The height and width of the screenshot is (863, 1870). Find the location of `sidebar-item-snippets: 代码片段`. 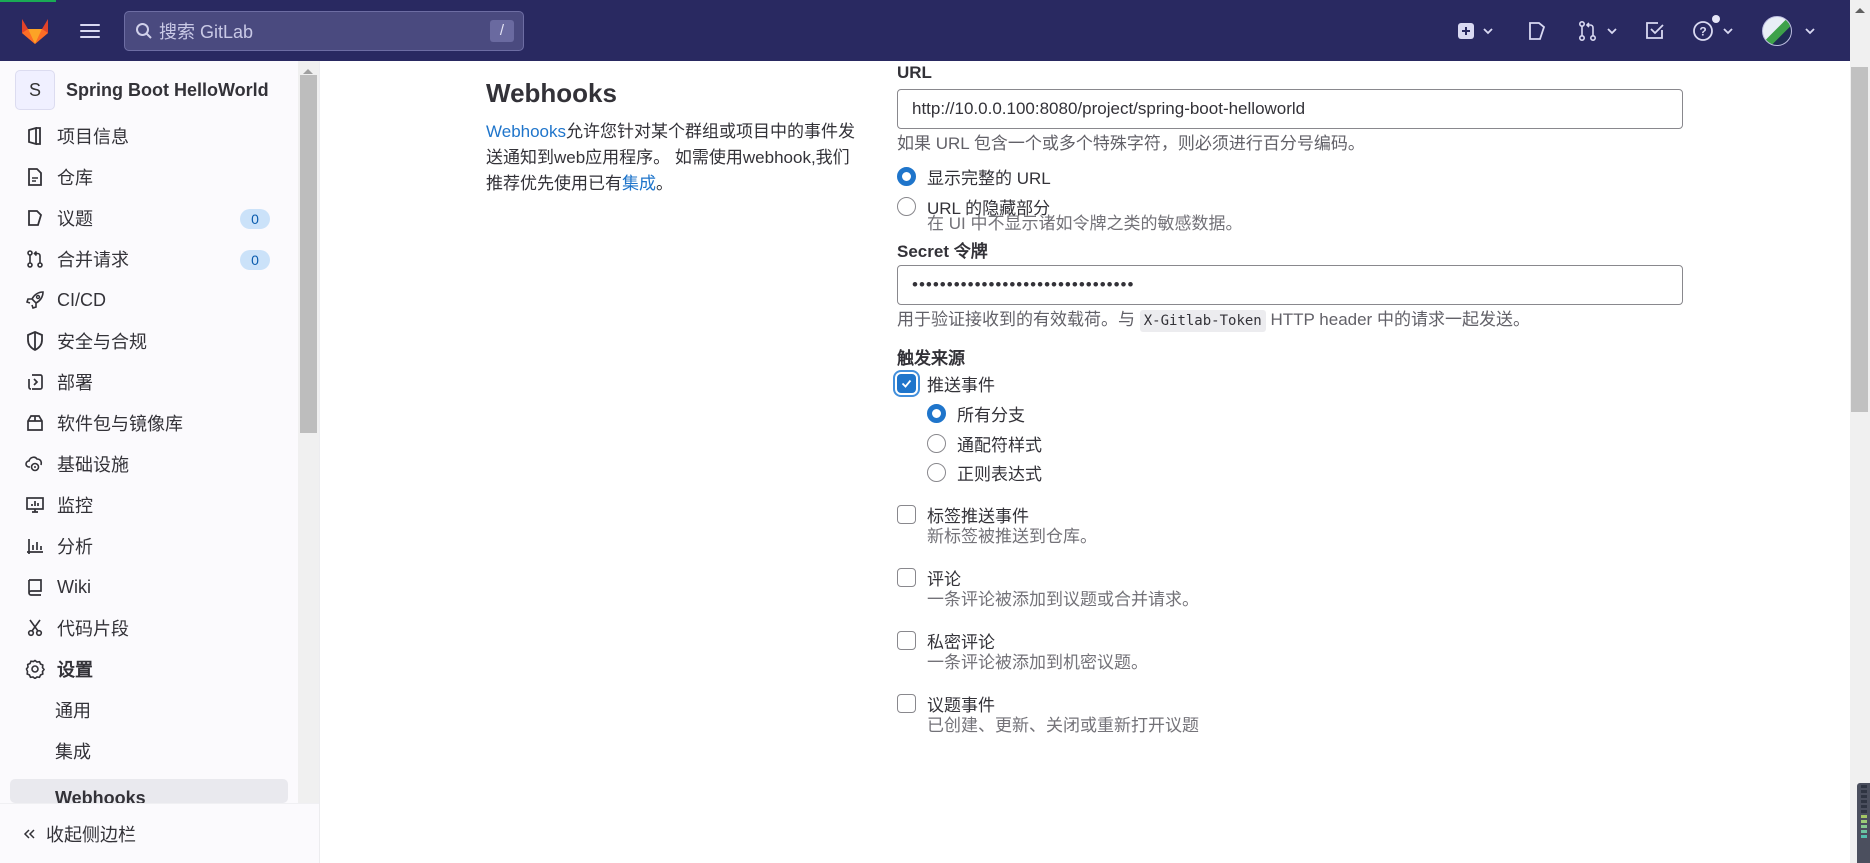

sidebar-item-snippets: 代码片段 is located at coordinates (145, 628).